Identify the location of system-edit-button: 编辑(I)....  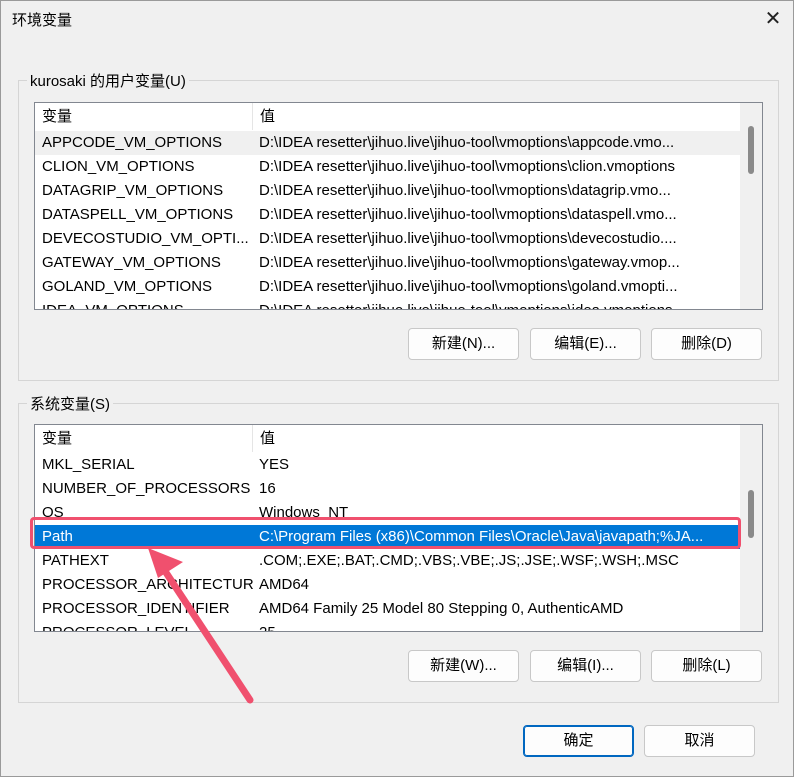
(585, 666).